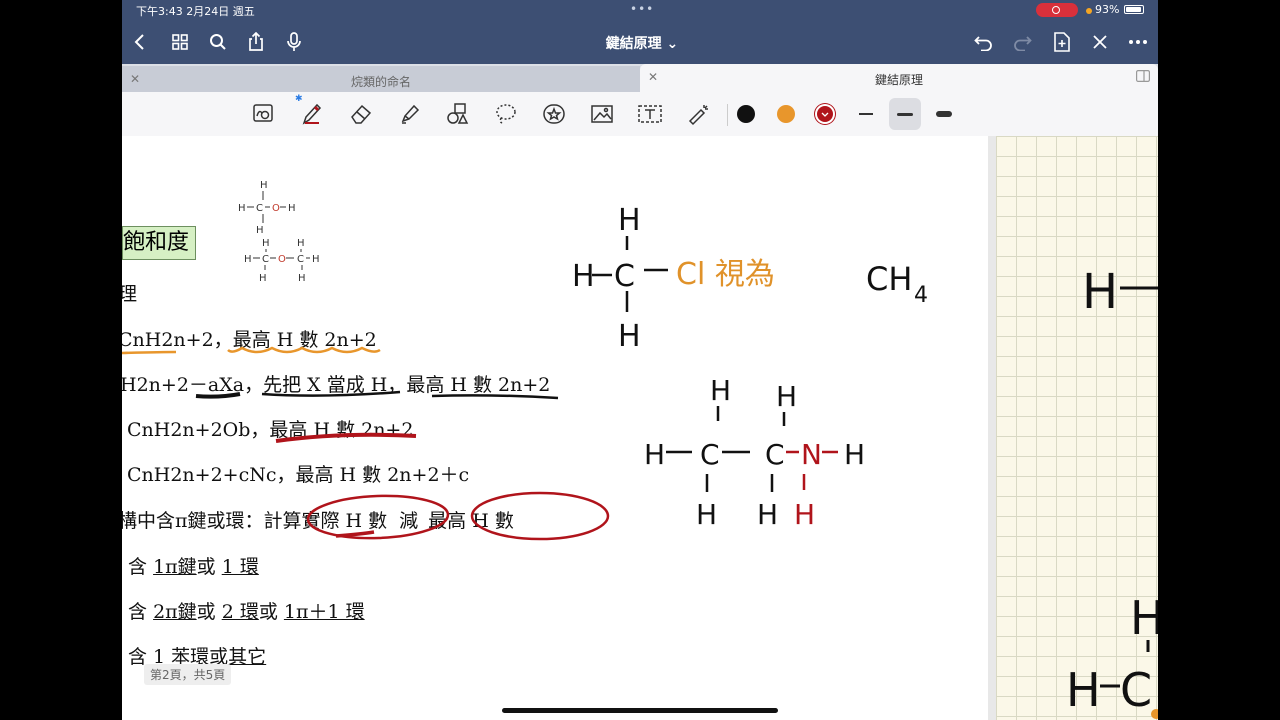  I want to click on screen-recording-icon, so click(1057, 10).